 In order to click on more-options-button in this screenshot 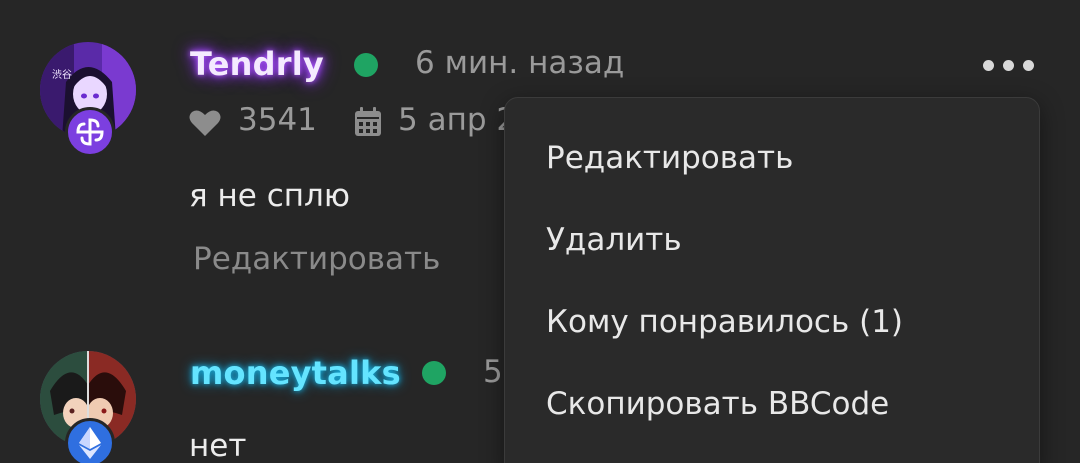, I will do `click(1008, 65)`.